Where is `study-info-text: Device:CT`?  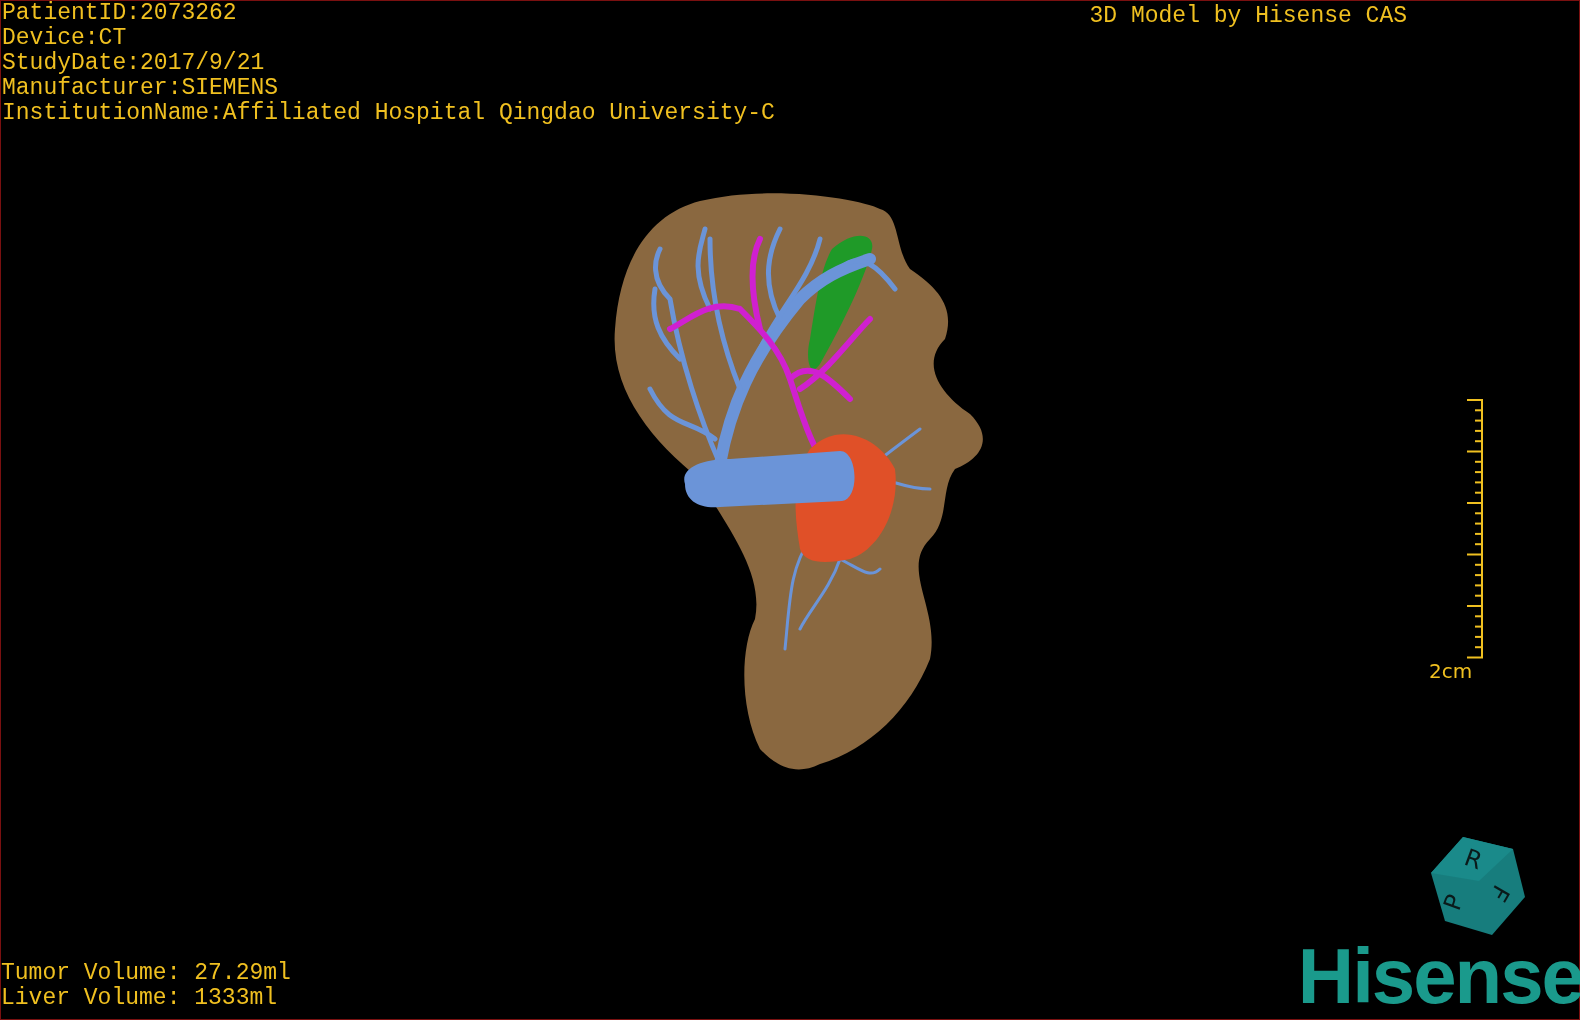
study-info-text: Device:CT is located at coordinates (65, 38).